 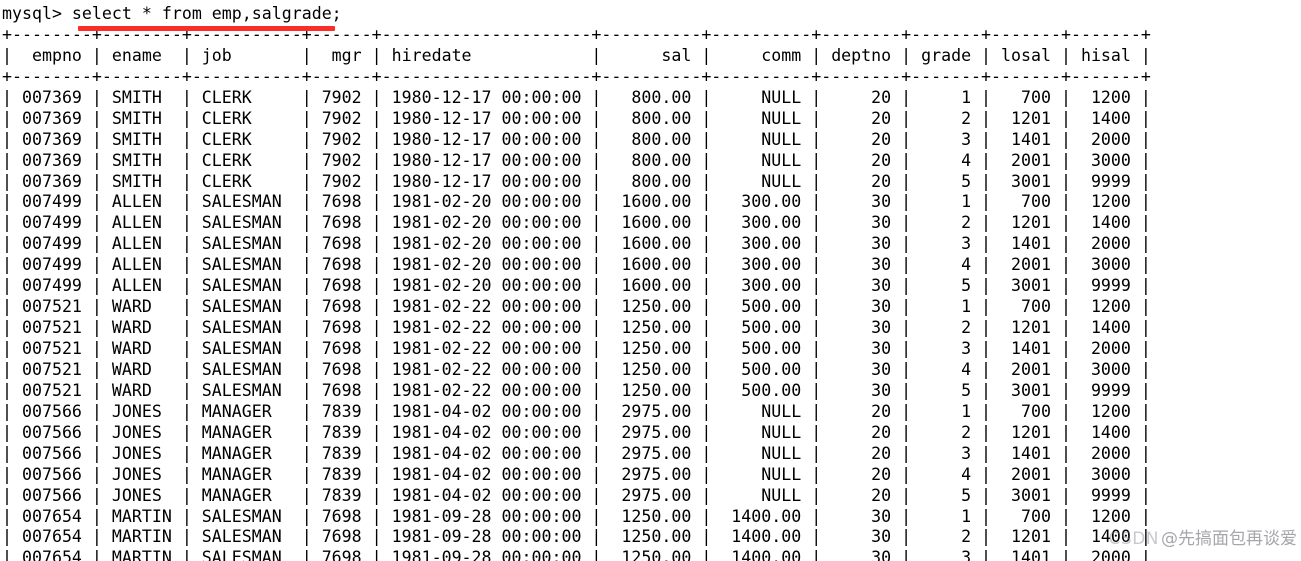 What do you see at coordinates (206, 28) in the screenshot?
I see `red-underline-annotation` at bounding box center [206, 28].